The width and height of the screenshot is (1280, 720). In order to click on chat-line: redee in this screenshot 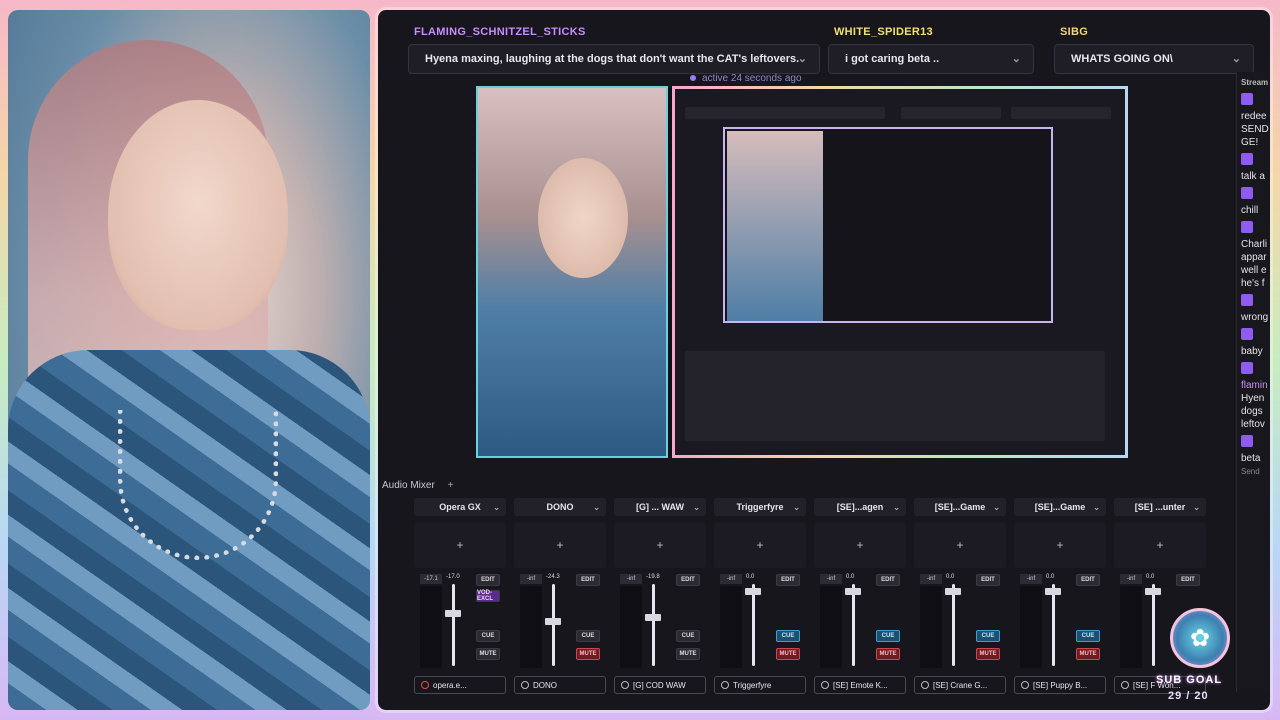, I will do `click(1254, 116)`.